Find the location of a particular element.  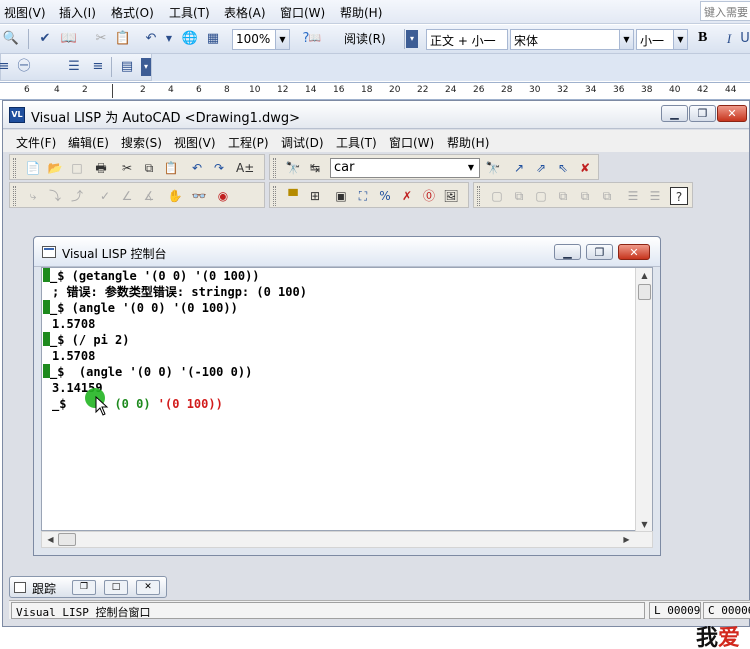

restore-icon: ❐ is located at coordinates (84, 587).